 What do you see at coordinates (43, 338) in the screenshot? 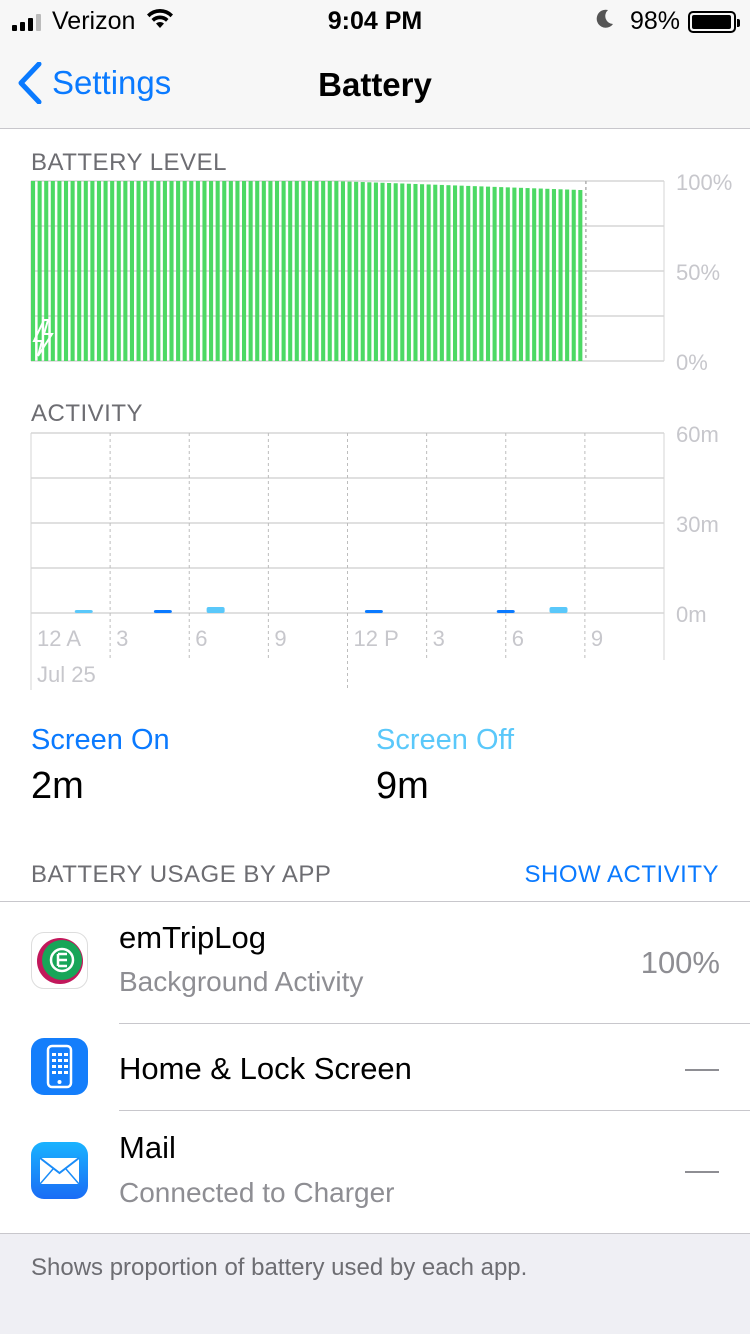
I see `charging-bolt-icon` at bounding box center [43, 338].